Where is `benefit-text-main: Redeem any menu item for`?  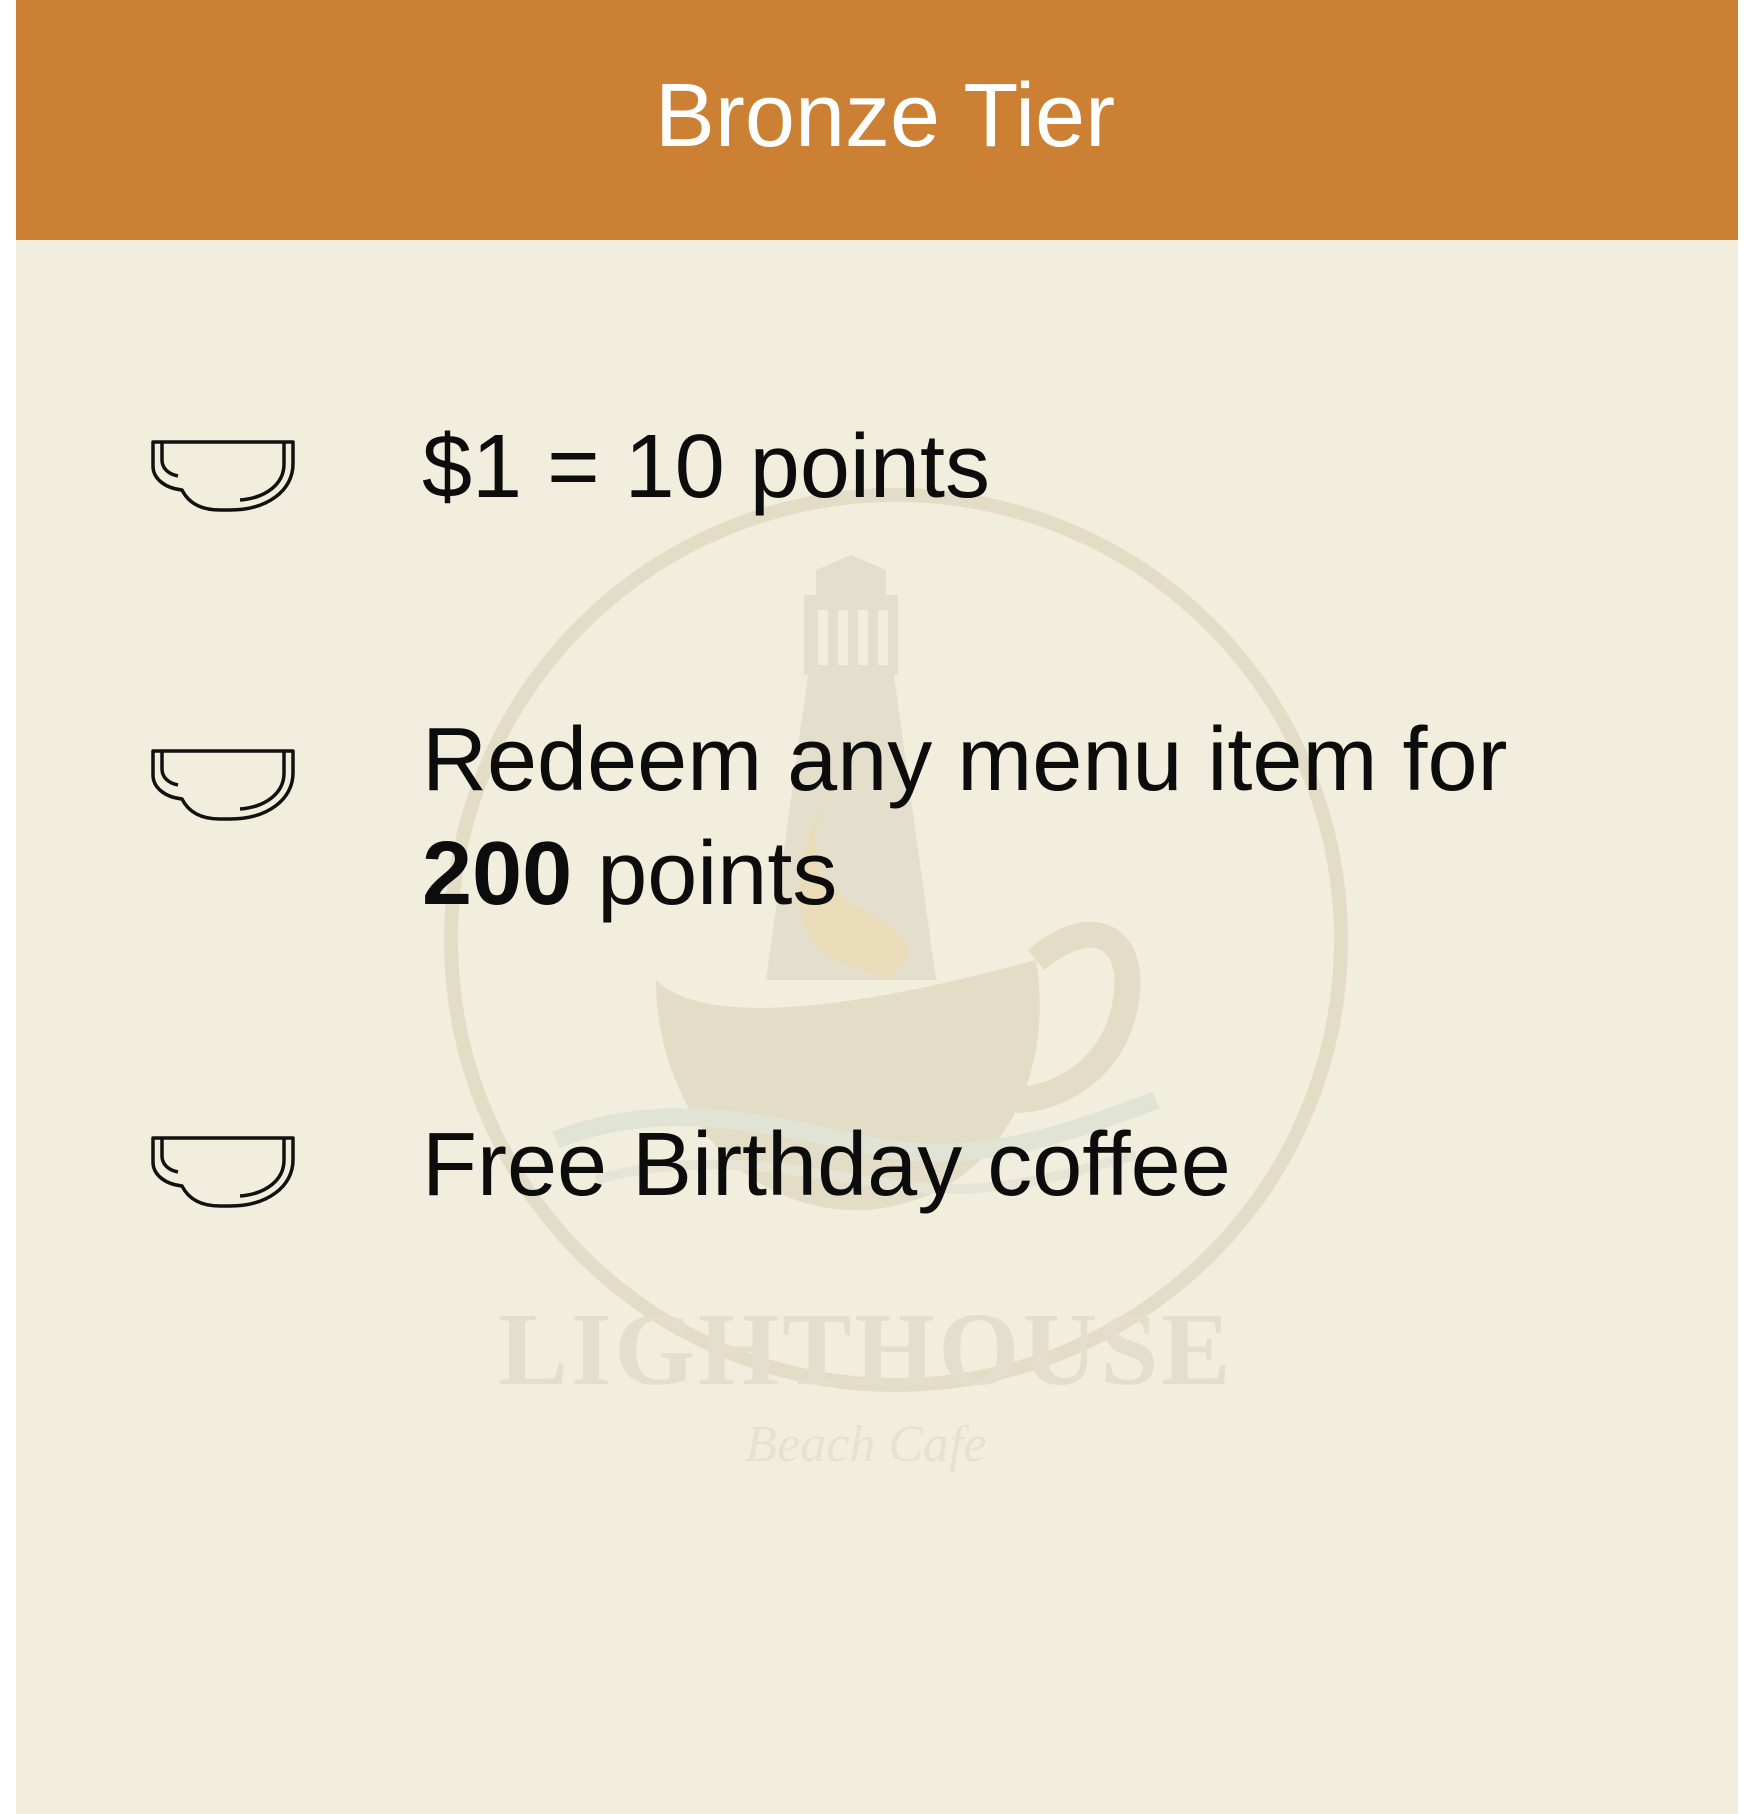
benefit-text-main: Redeem any menu item for is located at coordinates (965, 760).